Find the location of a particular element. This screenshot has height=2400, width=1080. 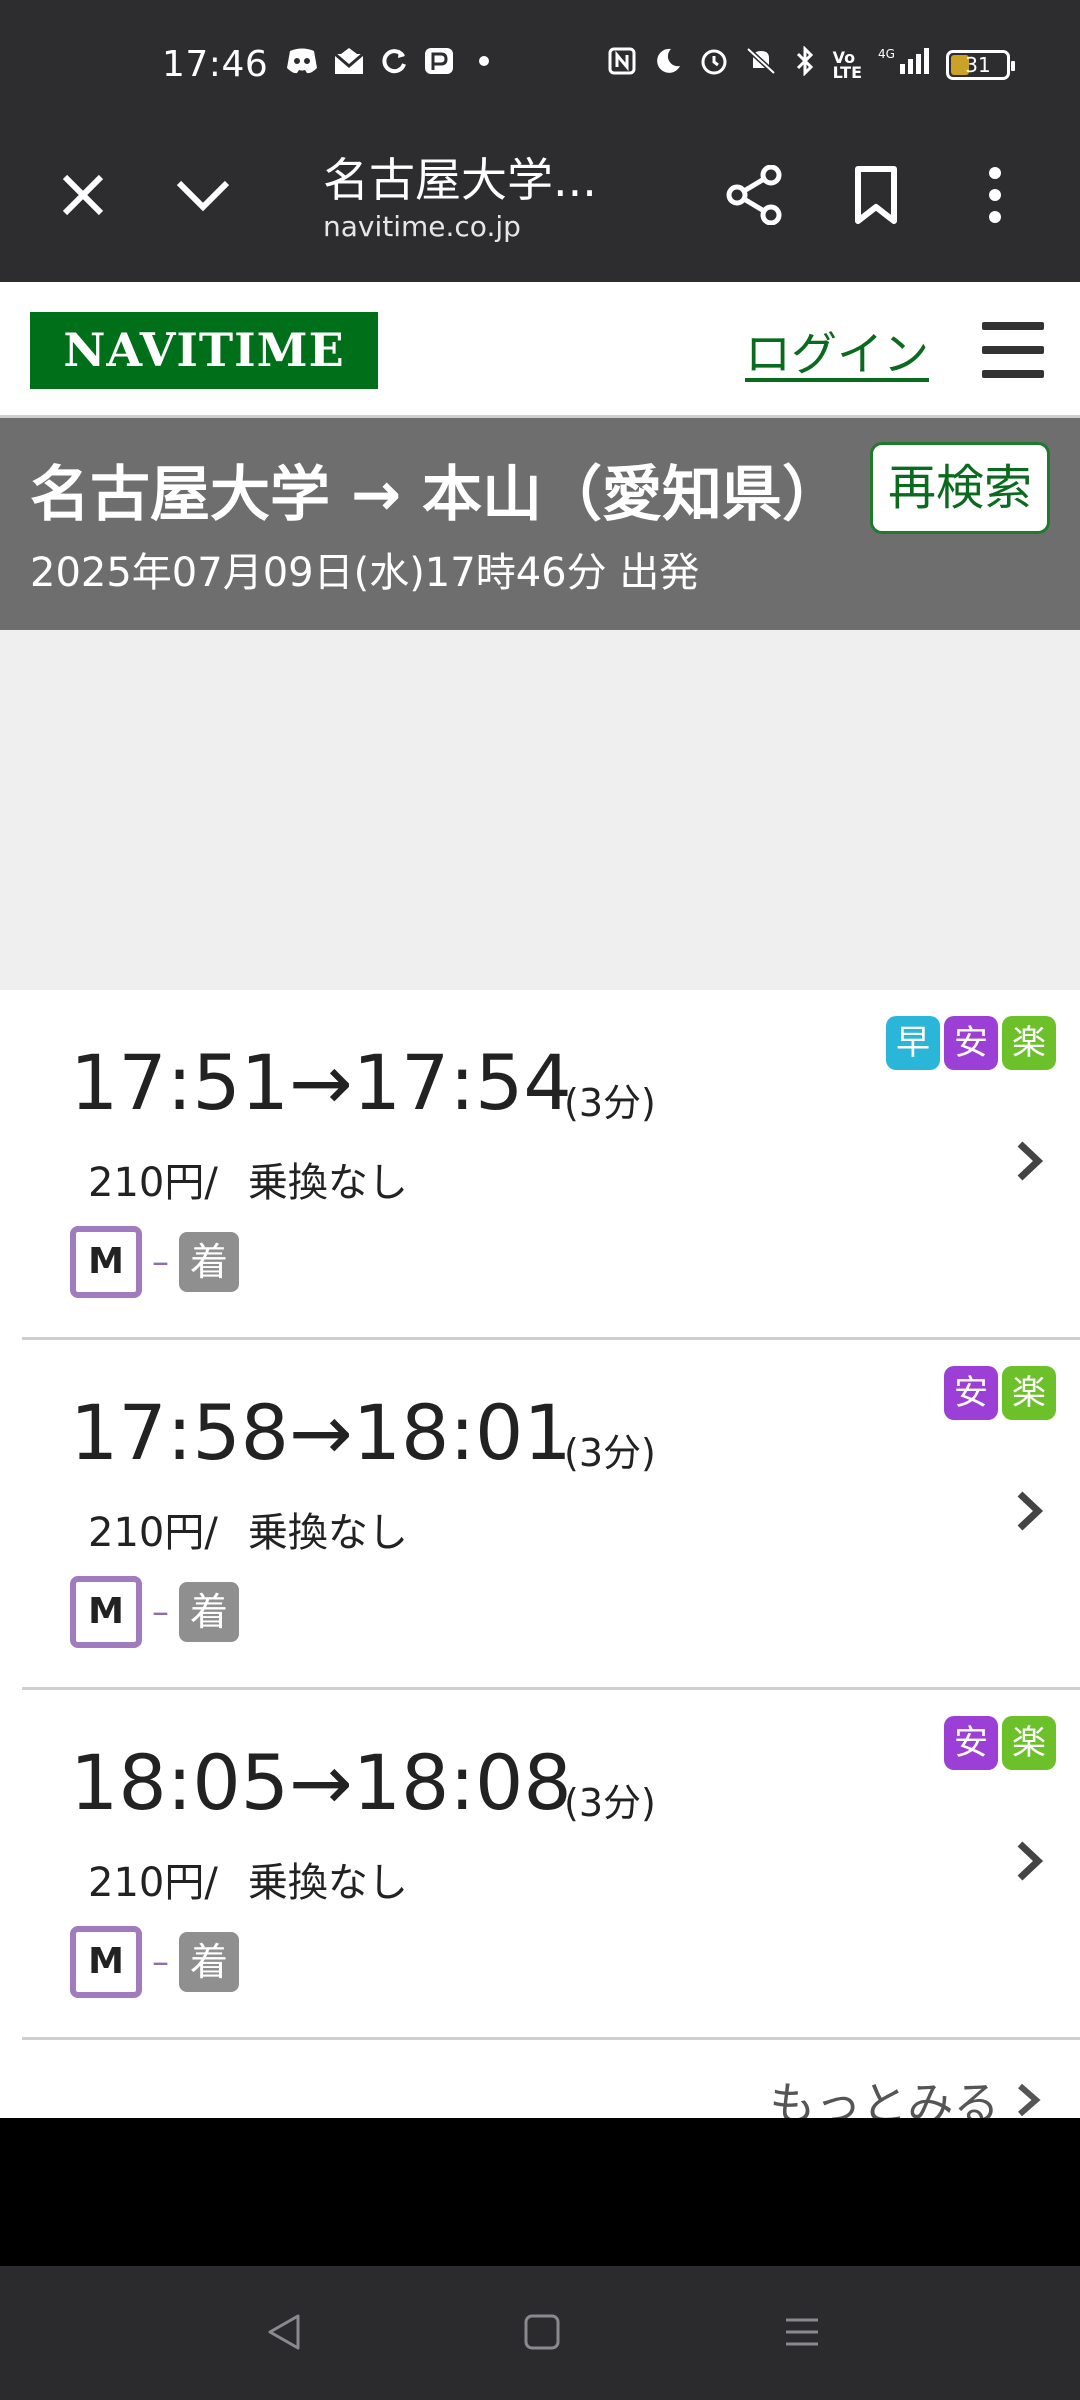

sync-icon is located at coordinates (394, 65).